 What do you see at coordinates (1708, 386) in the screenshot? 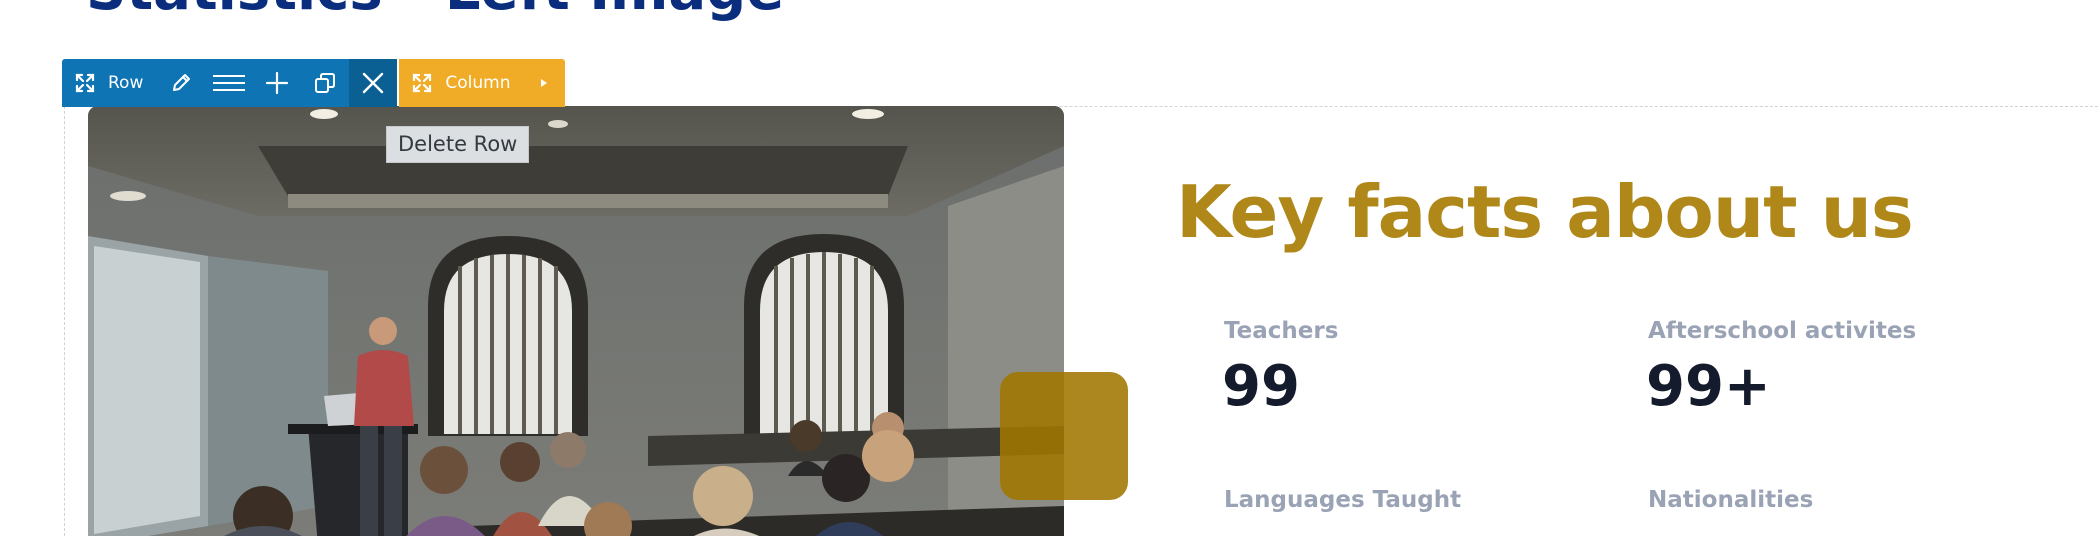
I see `stat-value-afterschool: 99+` at bounding box center [1708, 386].